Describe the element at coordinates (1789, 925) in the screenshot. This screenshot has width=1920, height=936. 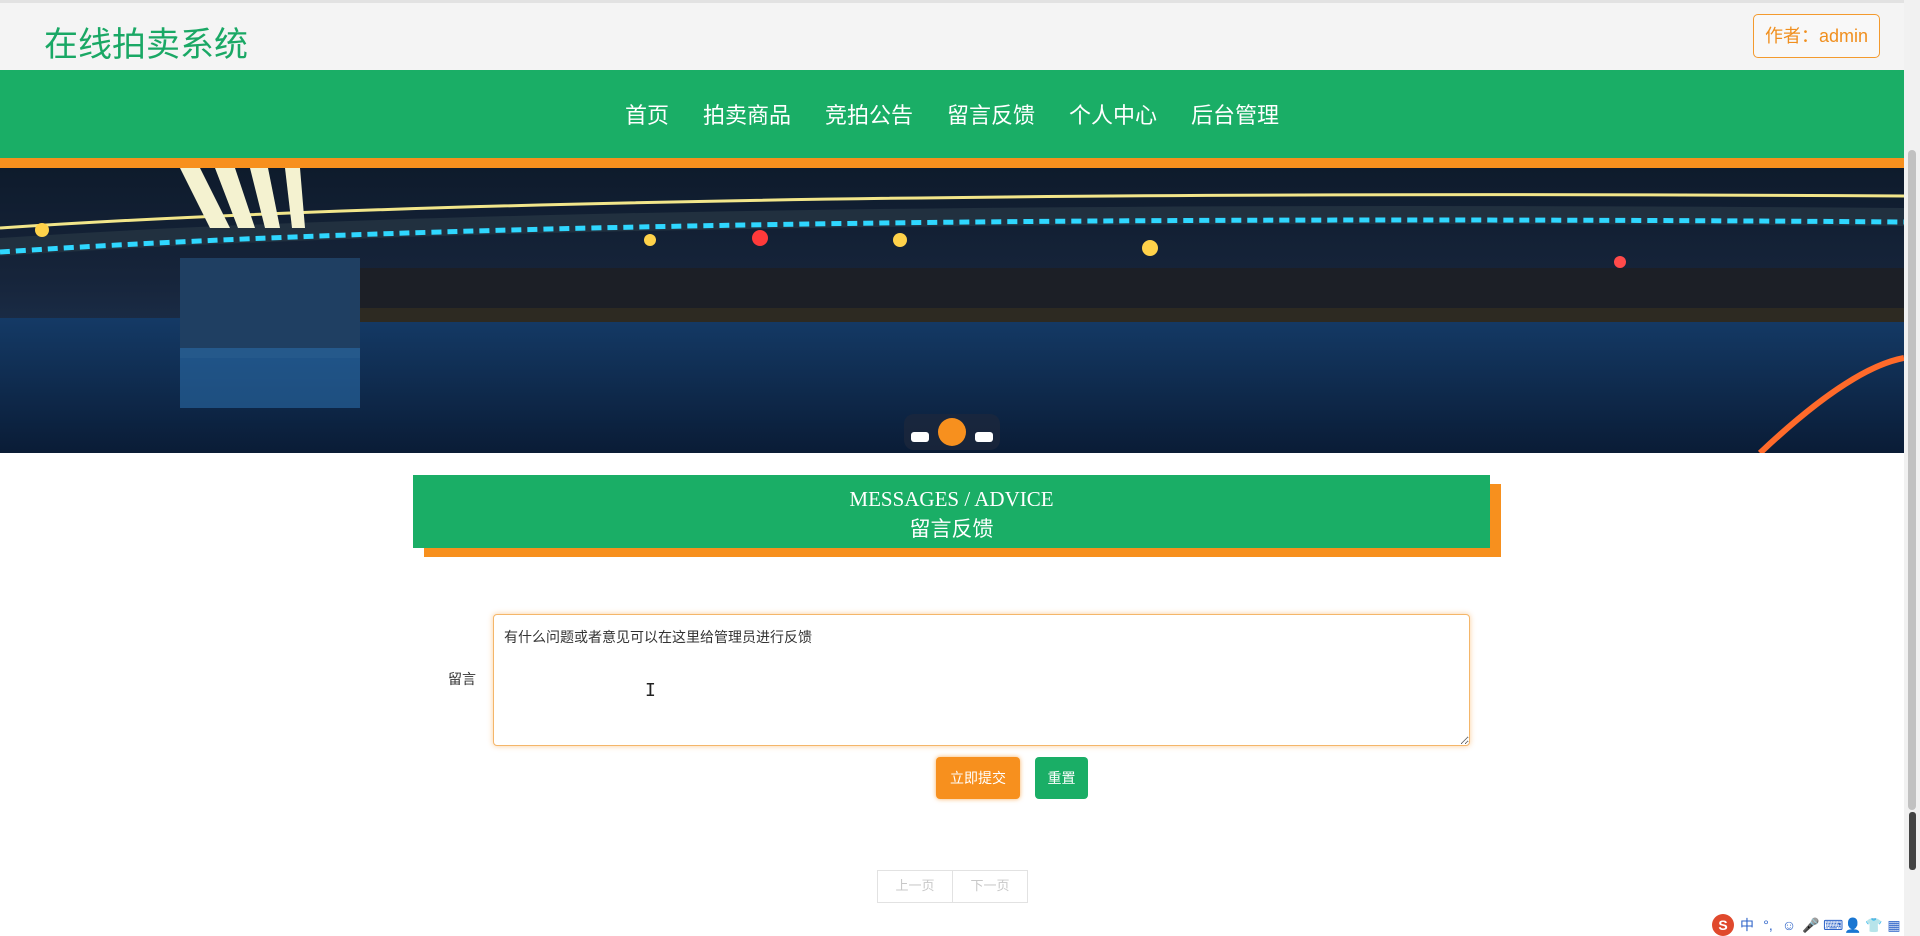
I see `ime-emoji-icon: ☺` at that location.